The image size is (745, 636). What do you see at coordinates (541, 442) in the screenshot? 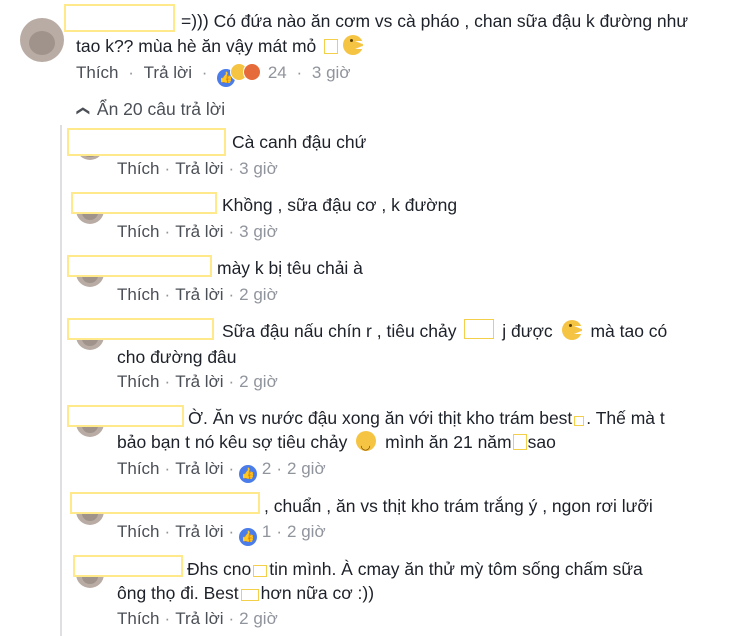
I see `reply-text-part: sao` at bounding box center [541, 442].